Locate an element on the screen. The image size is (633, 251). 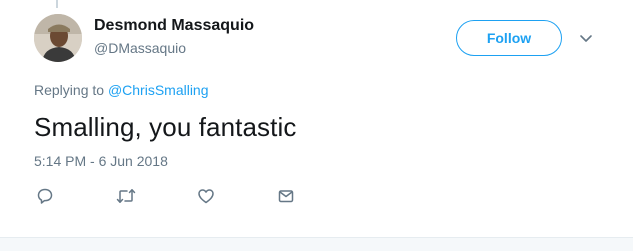
tweet-text: Smalling, you fantastic is located at coordinates (165, 127).